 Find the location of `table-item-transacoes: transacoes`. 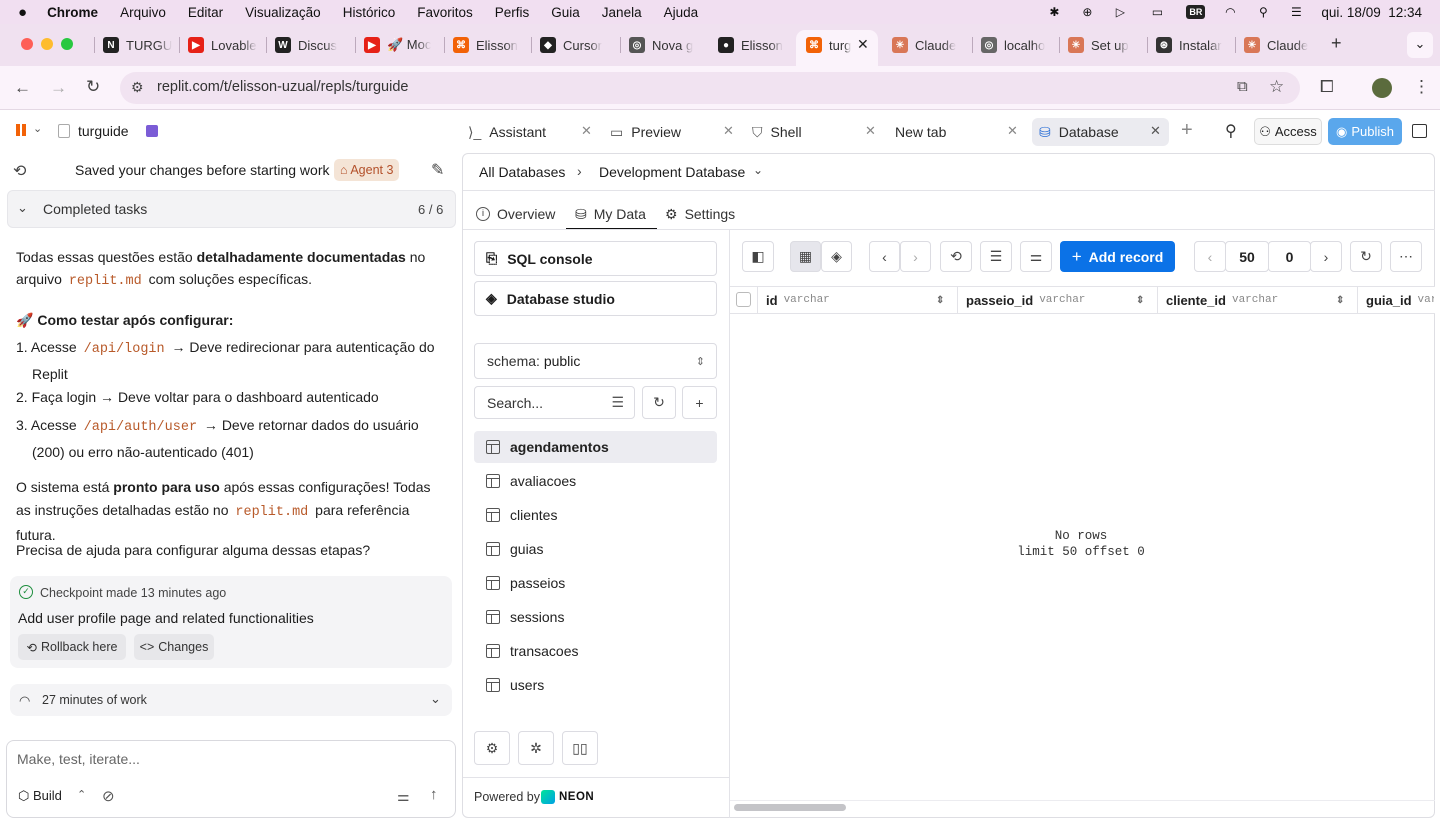

table-item-transacoes: transacoes is located at coordinates (595, 651).